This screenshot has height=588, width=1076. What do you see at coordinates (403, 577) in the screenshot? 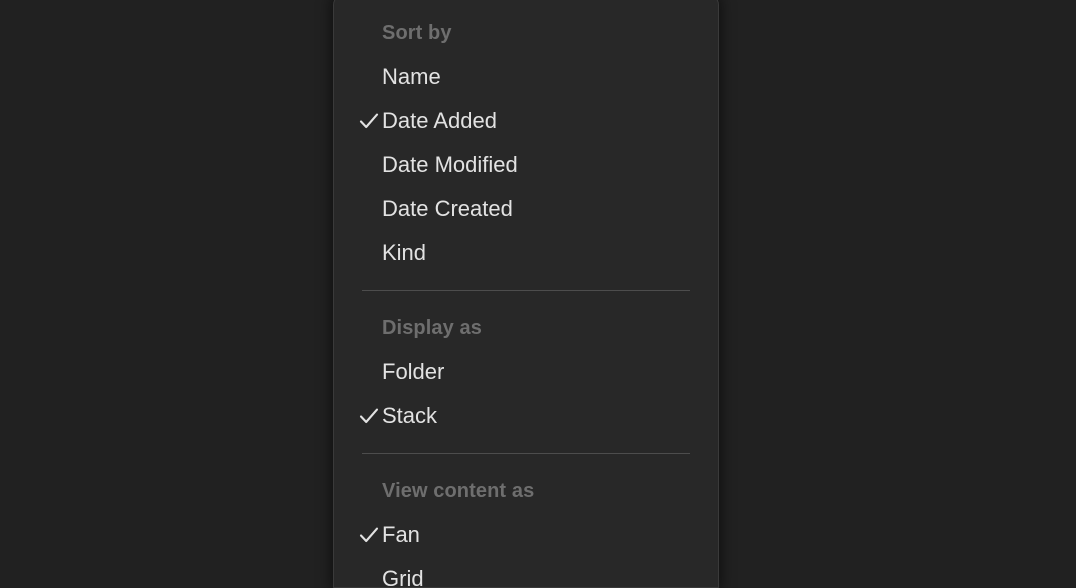
I see `menu-item-label: Grid` at bounding box center [403, 577].